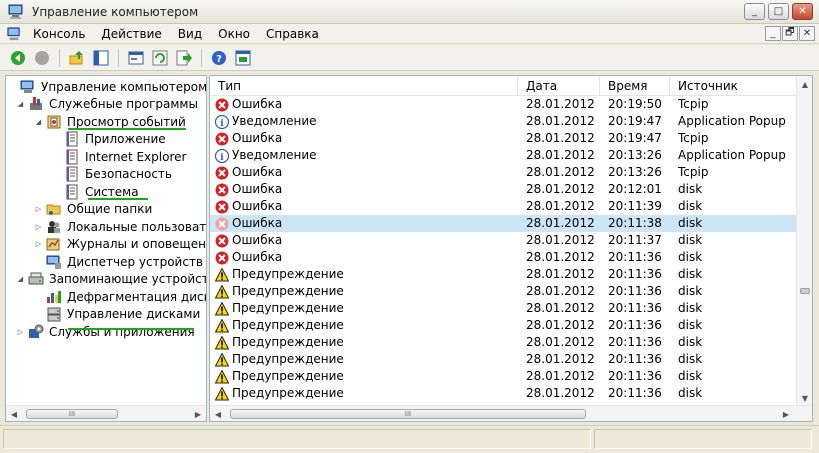  What do you see at coordinates (635, 223) in the screenshot?
I see `cell-time: 20:11:38` at bounding box center [635, 223].